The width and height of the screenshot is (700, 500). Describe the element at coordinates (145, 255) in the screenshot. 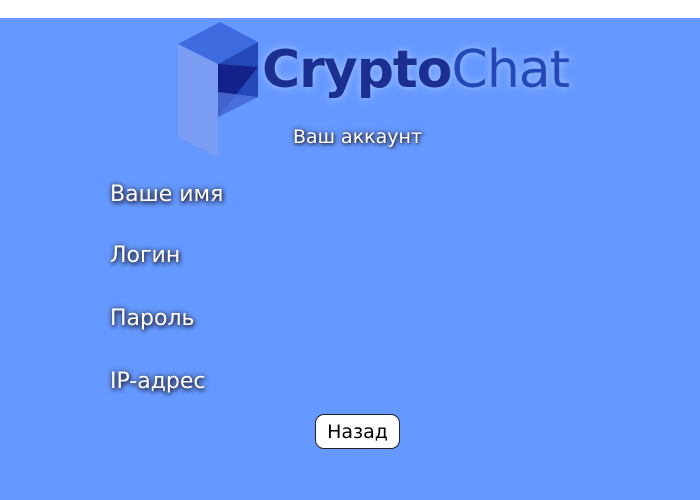

I see `login-label: Логин` at that location.